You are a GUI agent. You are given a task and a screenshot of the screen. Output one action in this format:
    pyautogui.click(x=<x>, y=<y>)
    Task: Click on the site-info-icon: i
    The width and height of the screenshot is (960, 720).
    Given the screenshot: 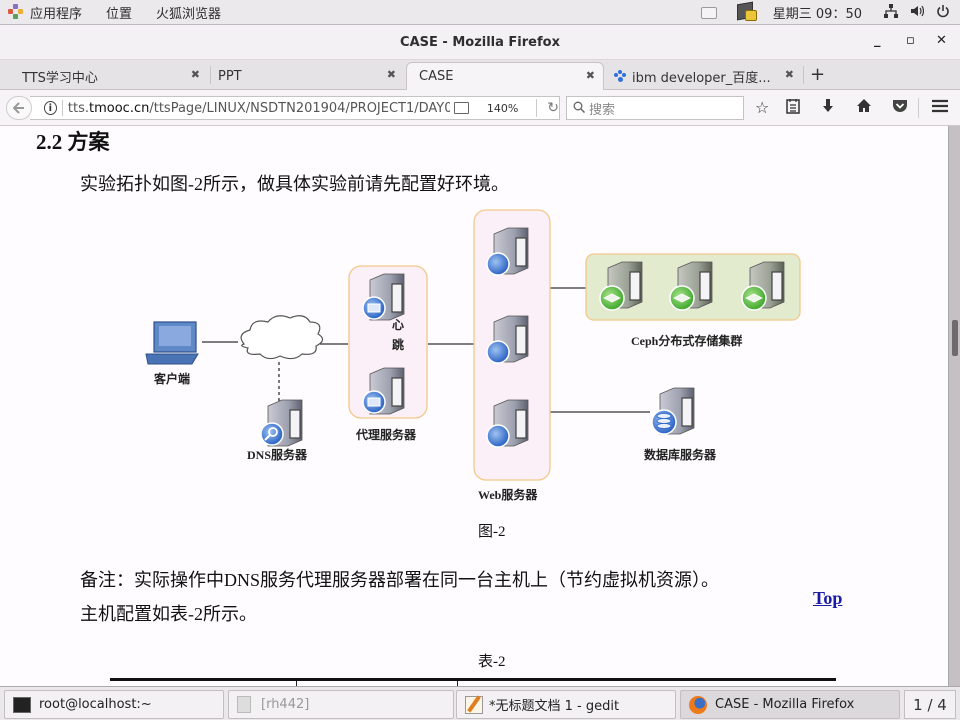 What is the action you would take?
    pyautogui.click(x=50, y=108)
    